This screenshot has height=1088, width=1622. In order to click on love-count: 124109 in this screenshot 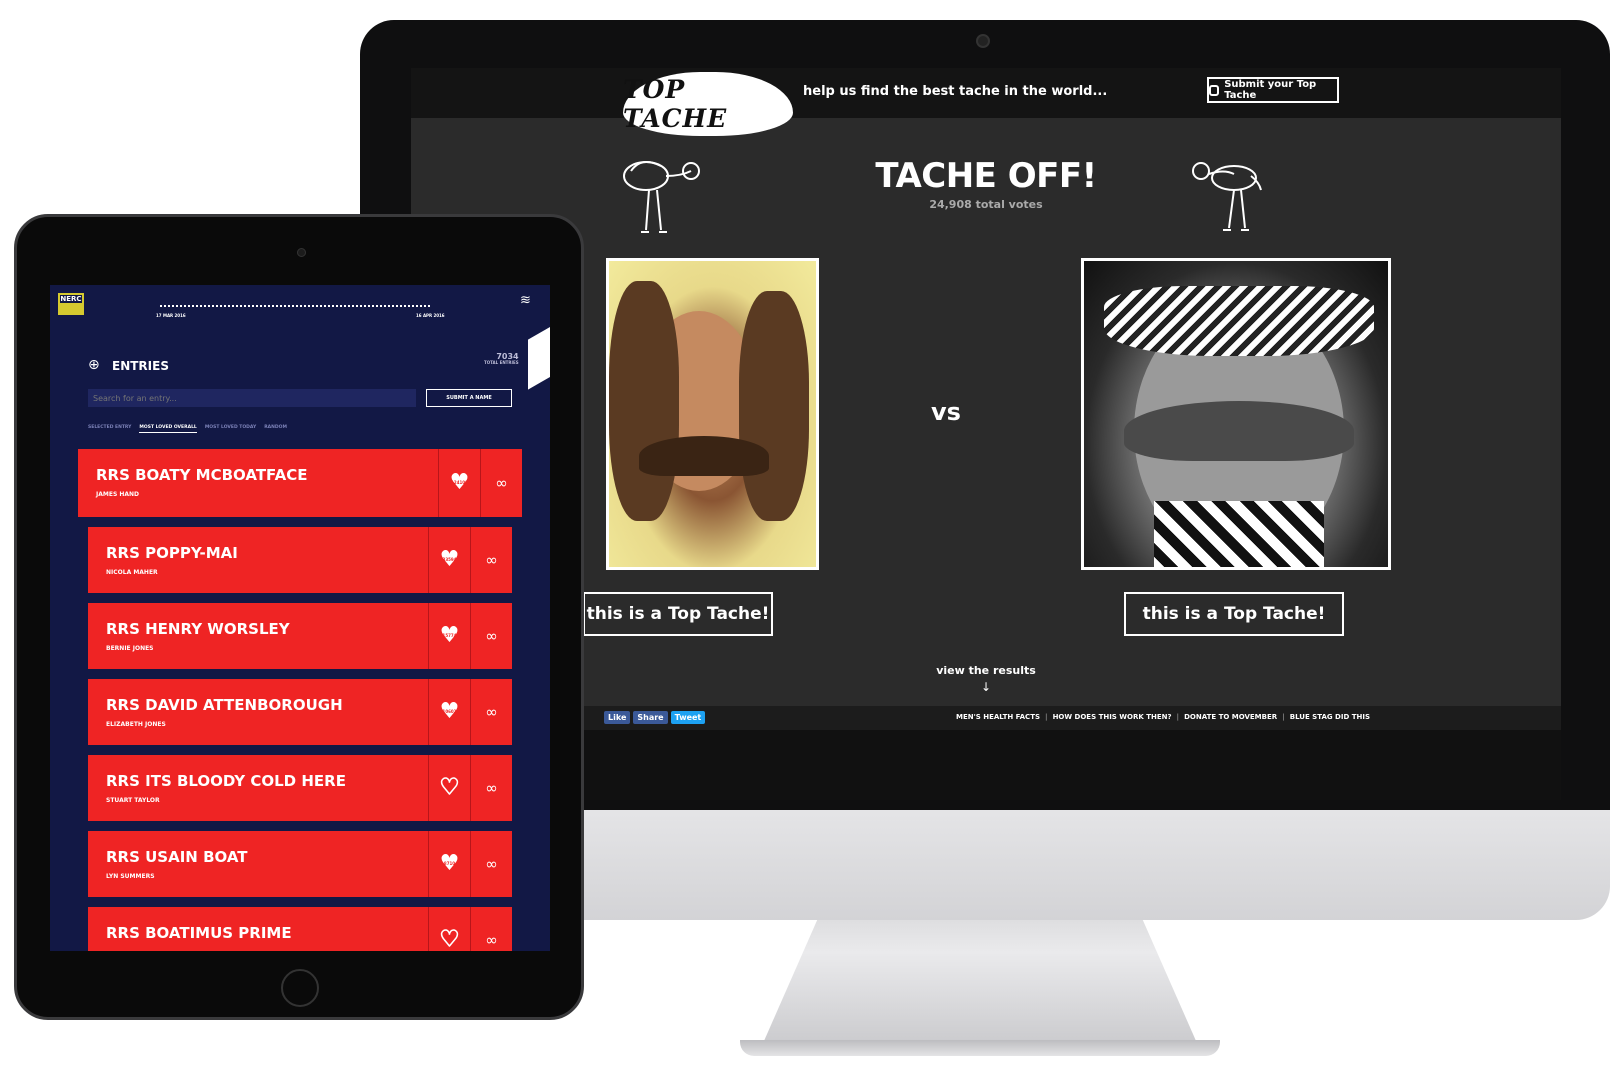, I will do `click(459, 482)`.